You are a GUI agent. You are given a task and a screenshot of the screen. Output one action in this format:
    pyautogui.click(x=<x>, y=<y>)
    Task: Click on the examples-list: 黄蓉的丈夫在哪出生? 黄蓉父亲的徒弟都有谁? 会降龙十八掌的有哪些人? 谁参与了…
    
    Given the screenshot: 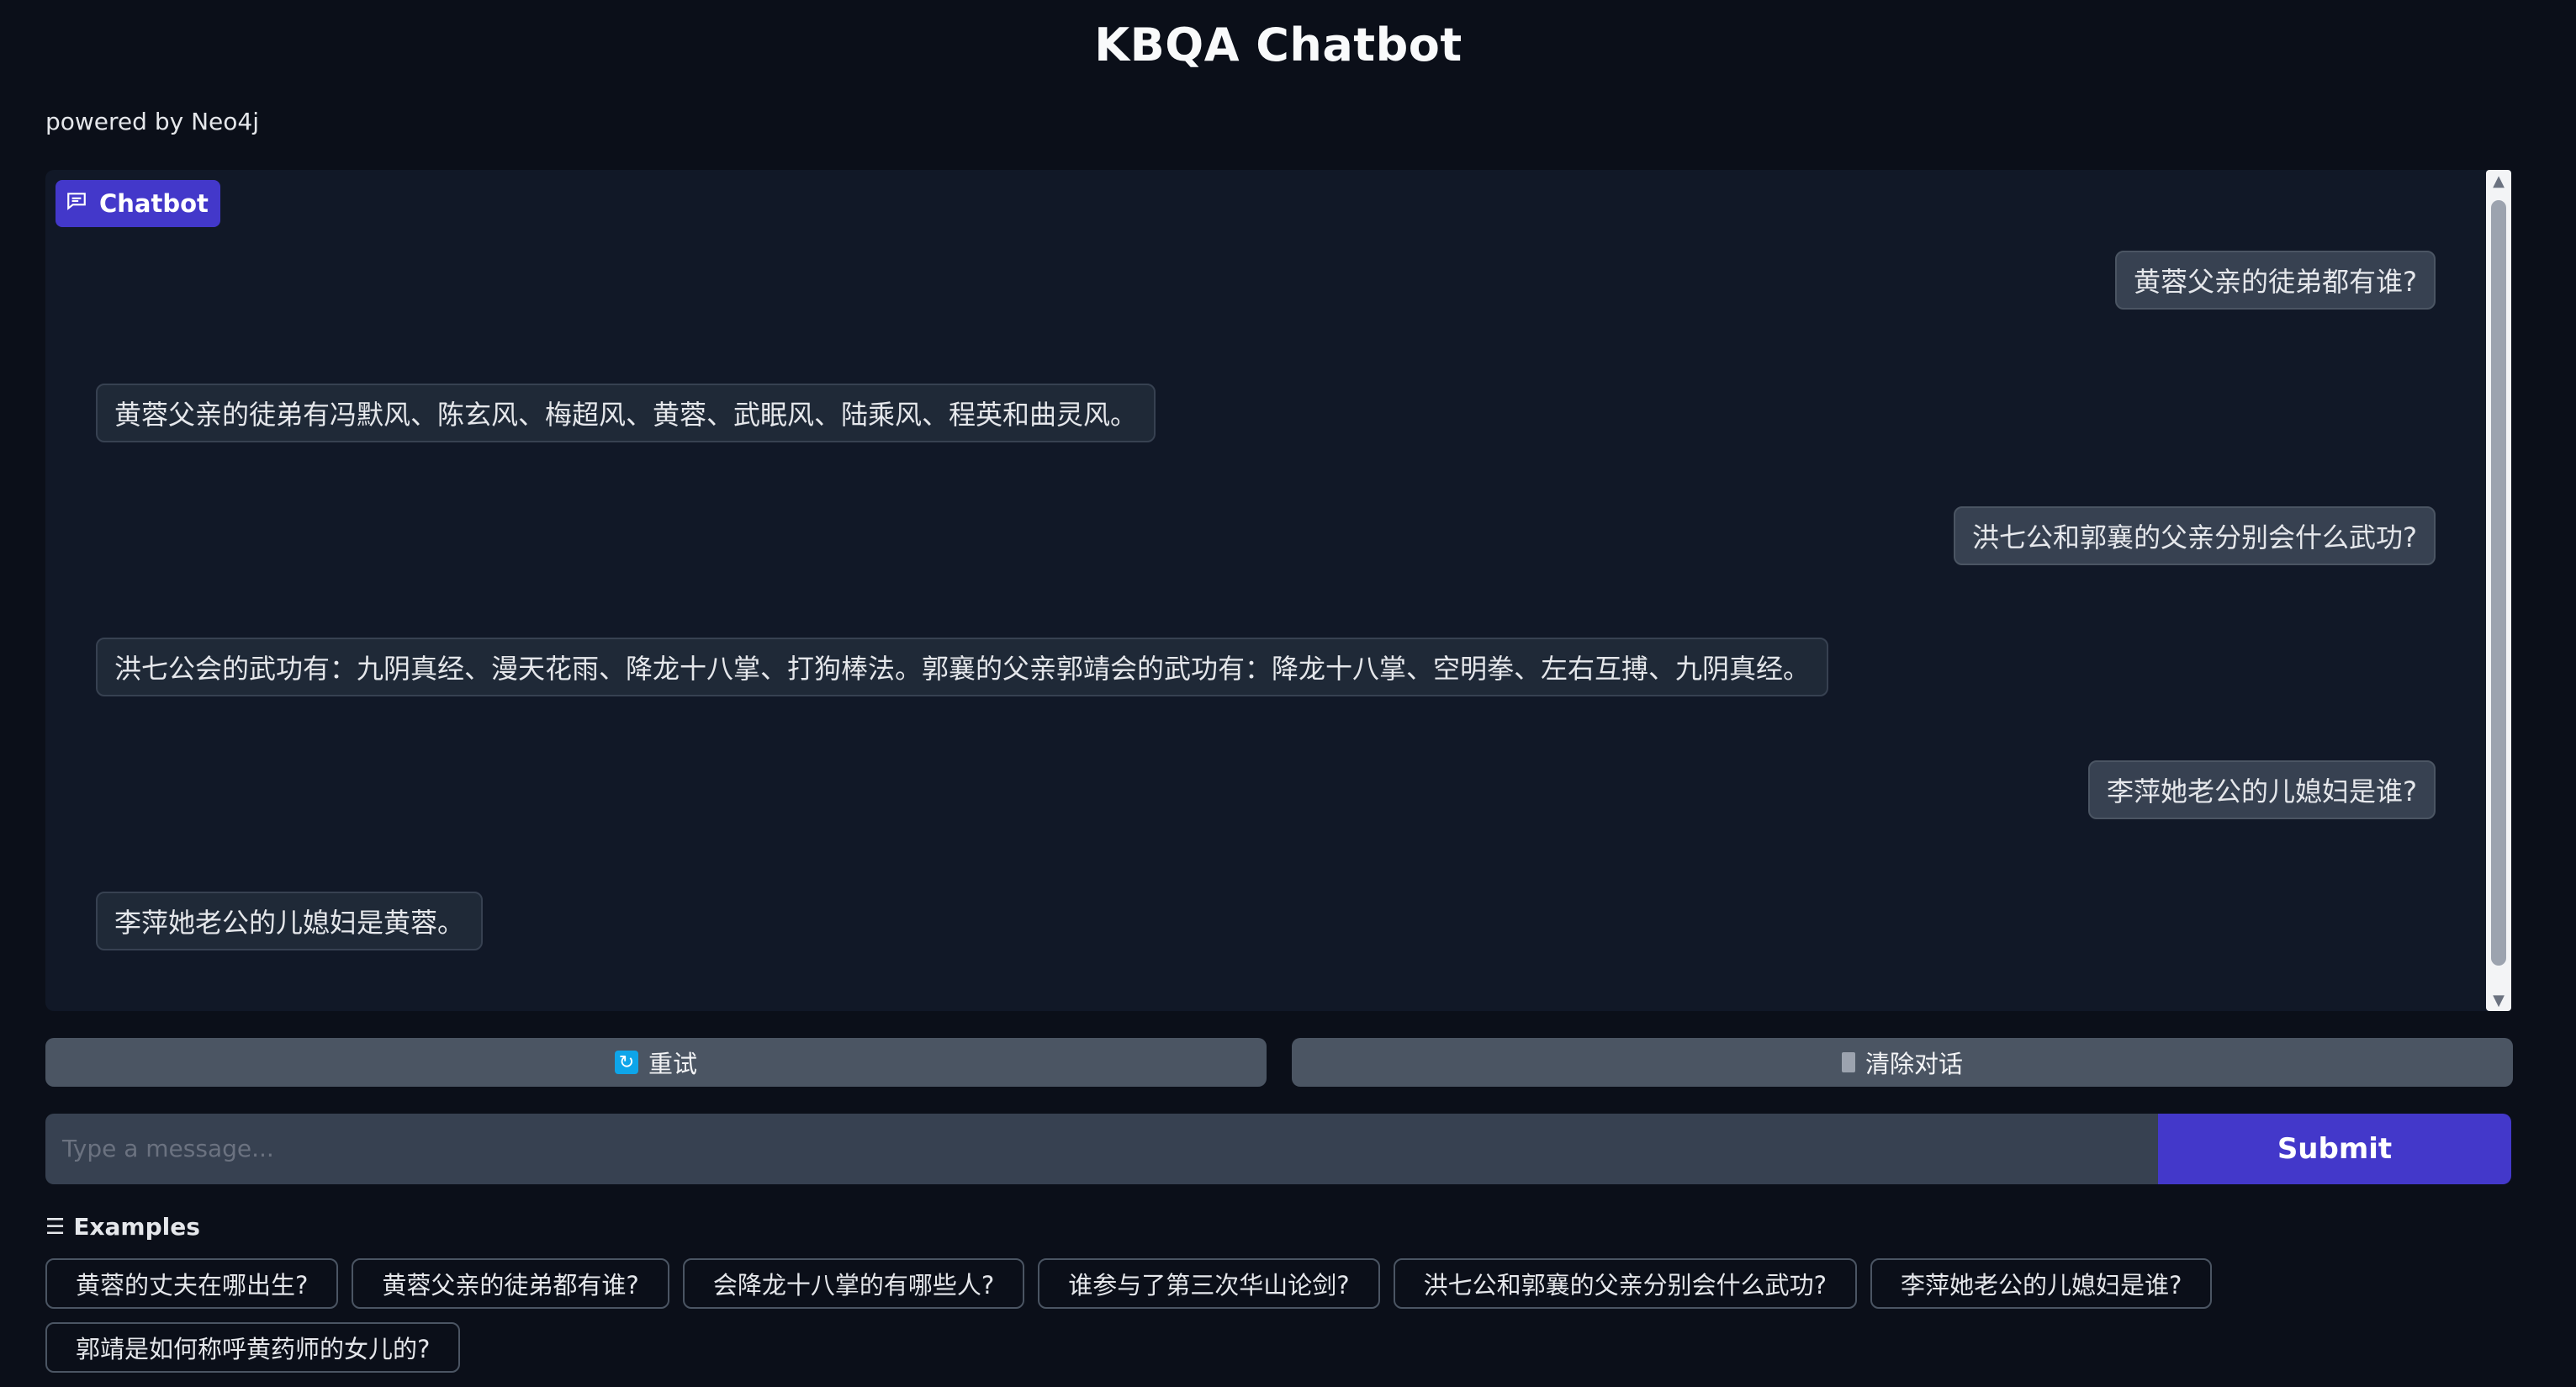 What is the action you would take?
    pyautogui.click(x=1278, y=1315)
    